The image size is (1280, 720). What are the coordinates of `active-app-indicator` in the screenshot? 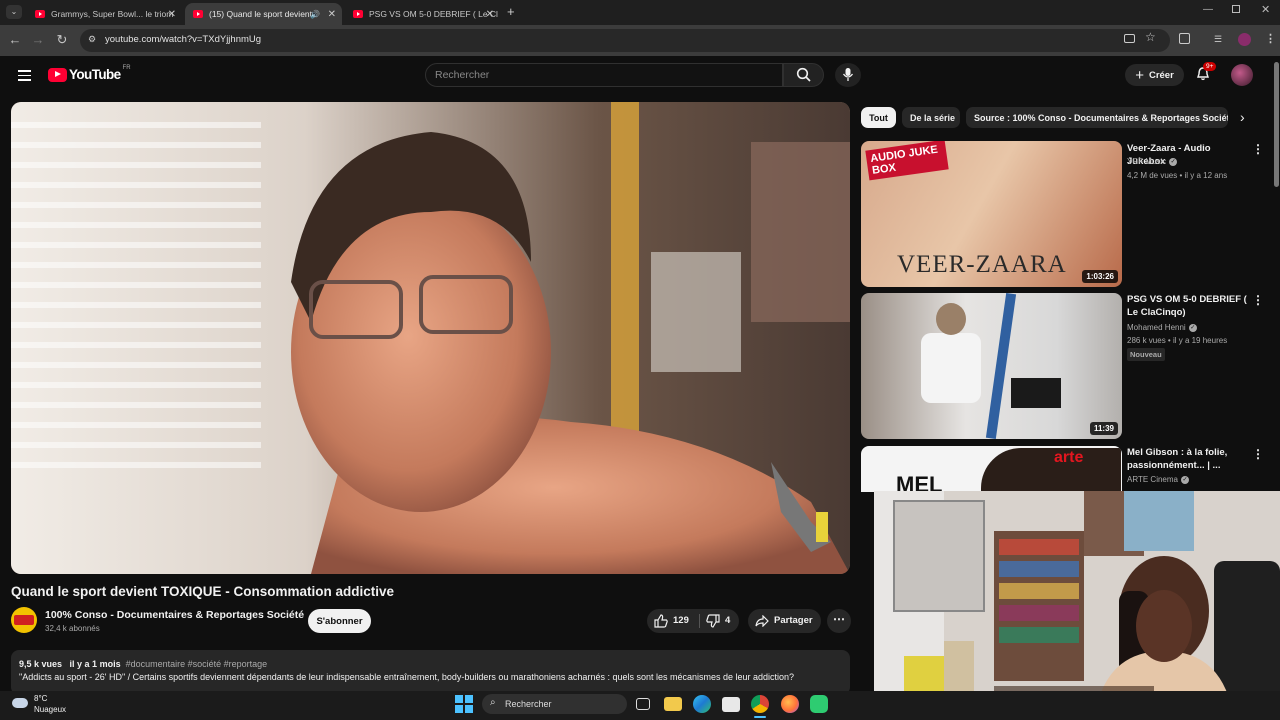 It's located at (760, 717).